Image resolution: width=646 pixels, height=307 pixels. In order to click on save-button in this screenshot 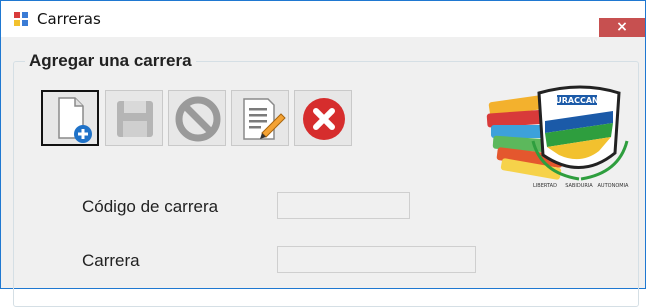, I will do `click(134, 118)`.